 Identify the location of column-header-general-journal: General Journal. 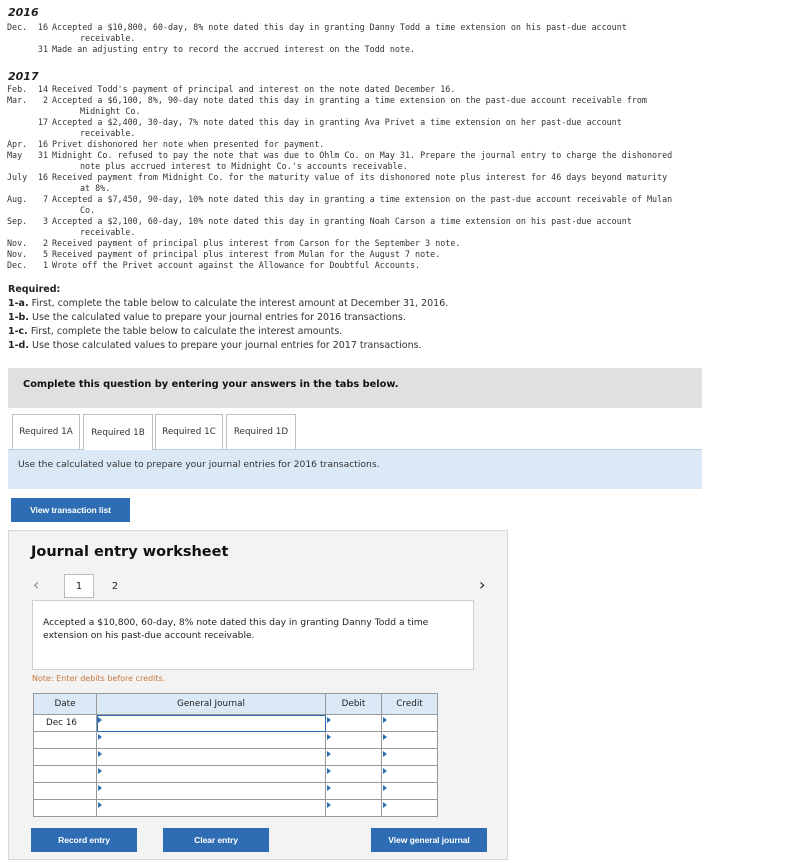
(211, 704).